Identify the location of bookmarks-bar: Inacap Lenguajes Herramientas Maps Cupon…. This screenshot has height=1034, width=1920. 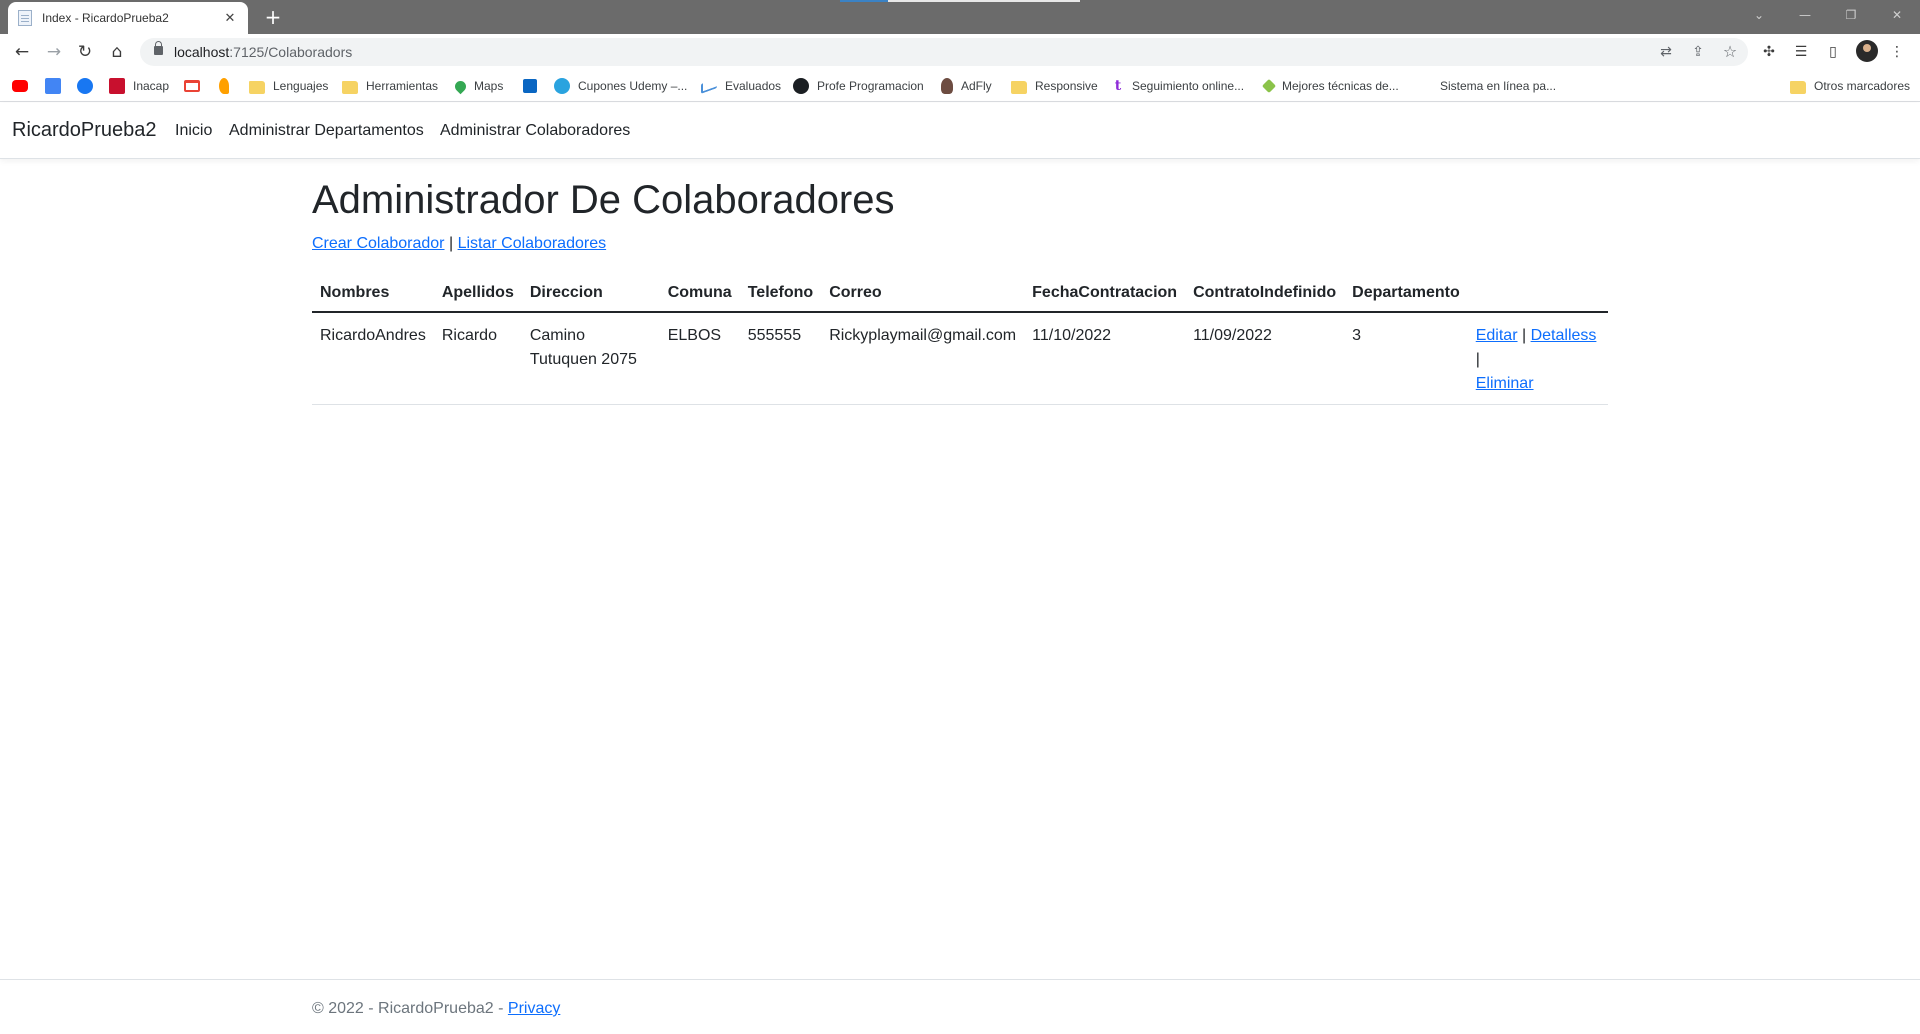
(960, 86).